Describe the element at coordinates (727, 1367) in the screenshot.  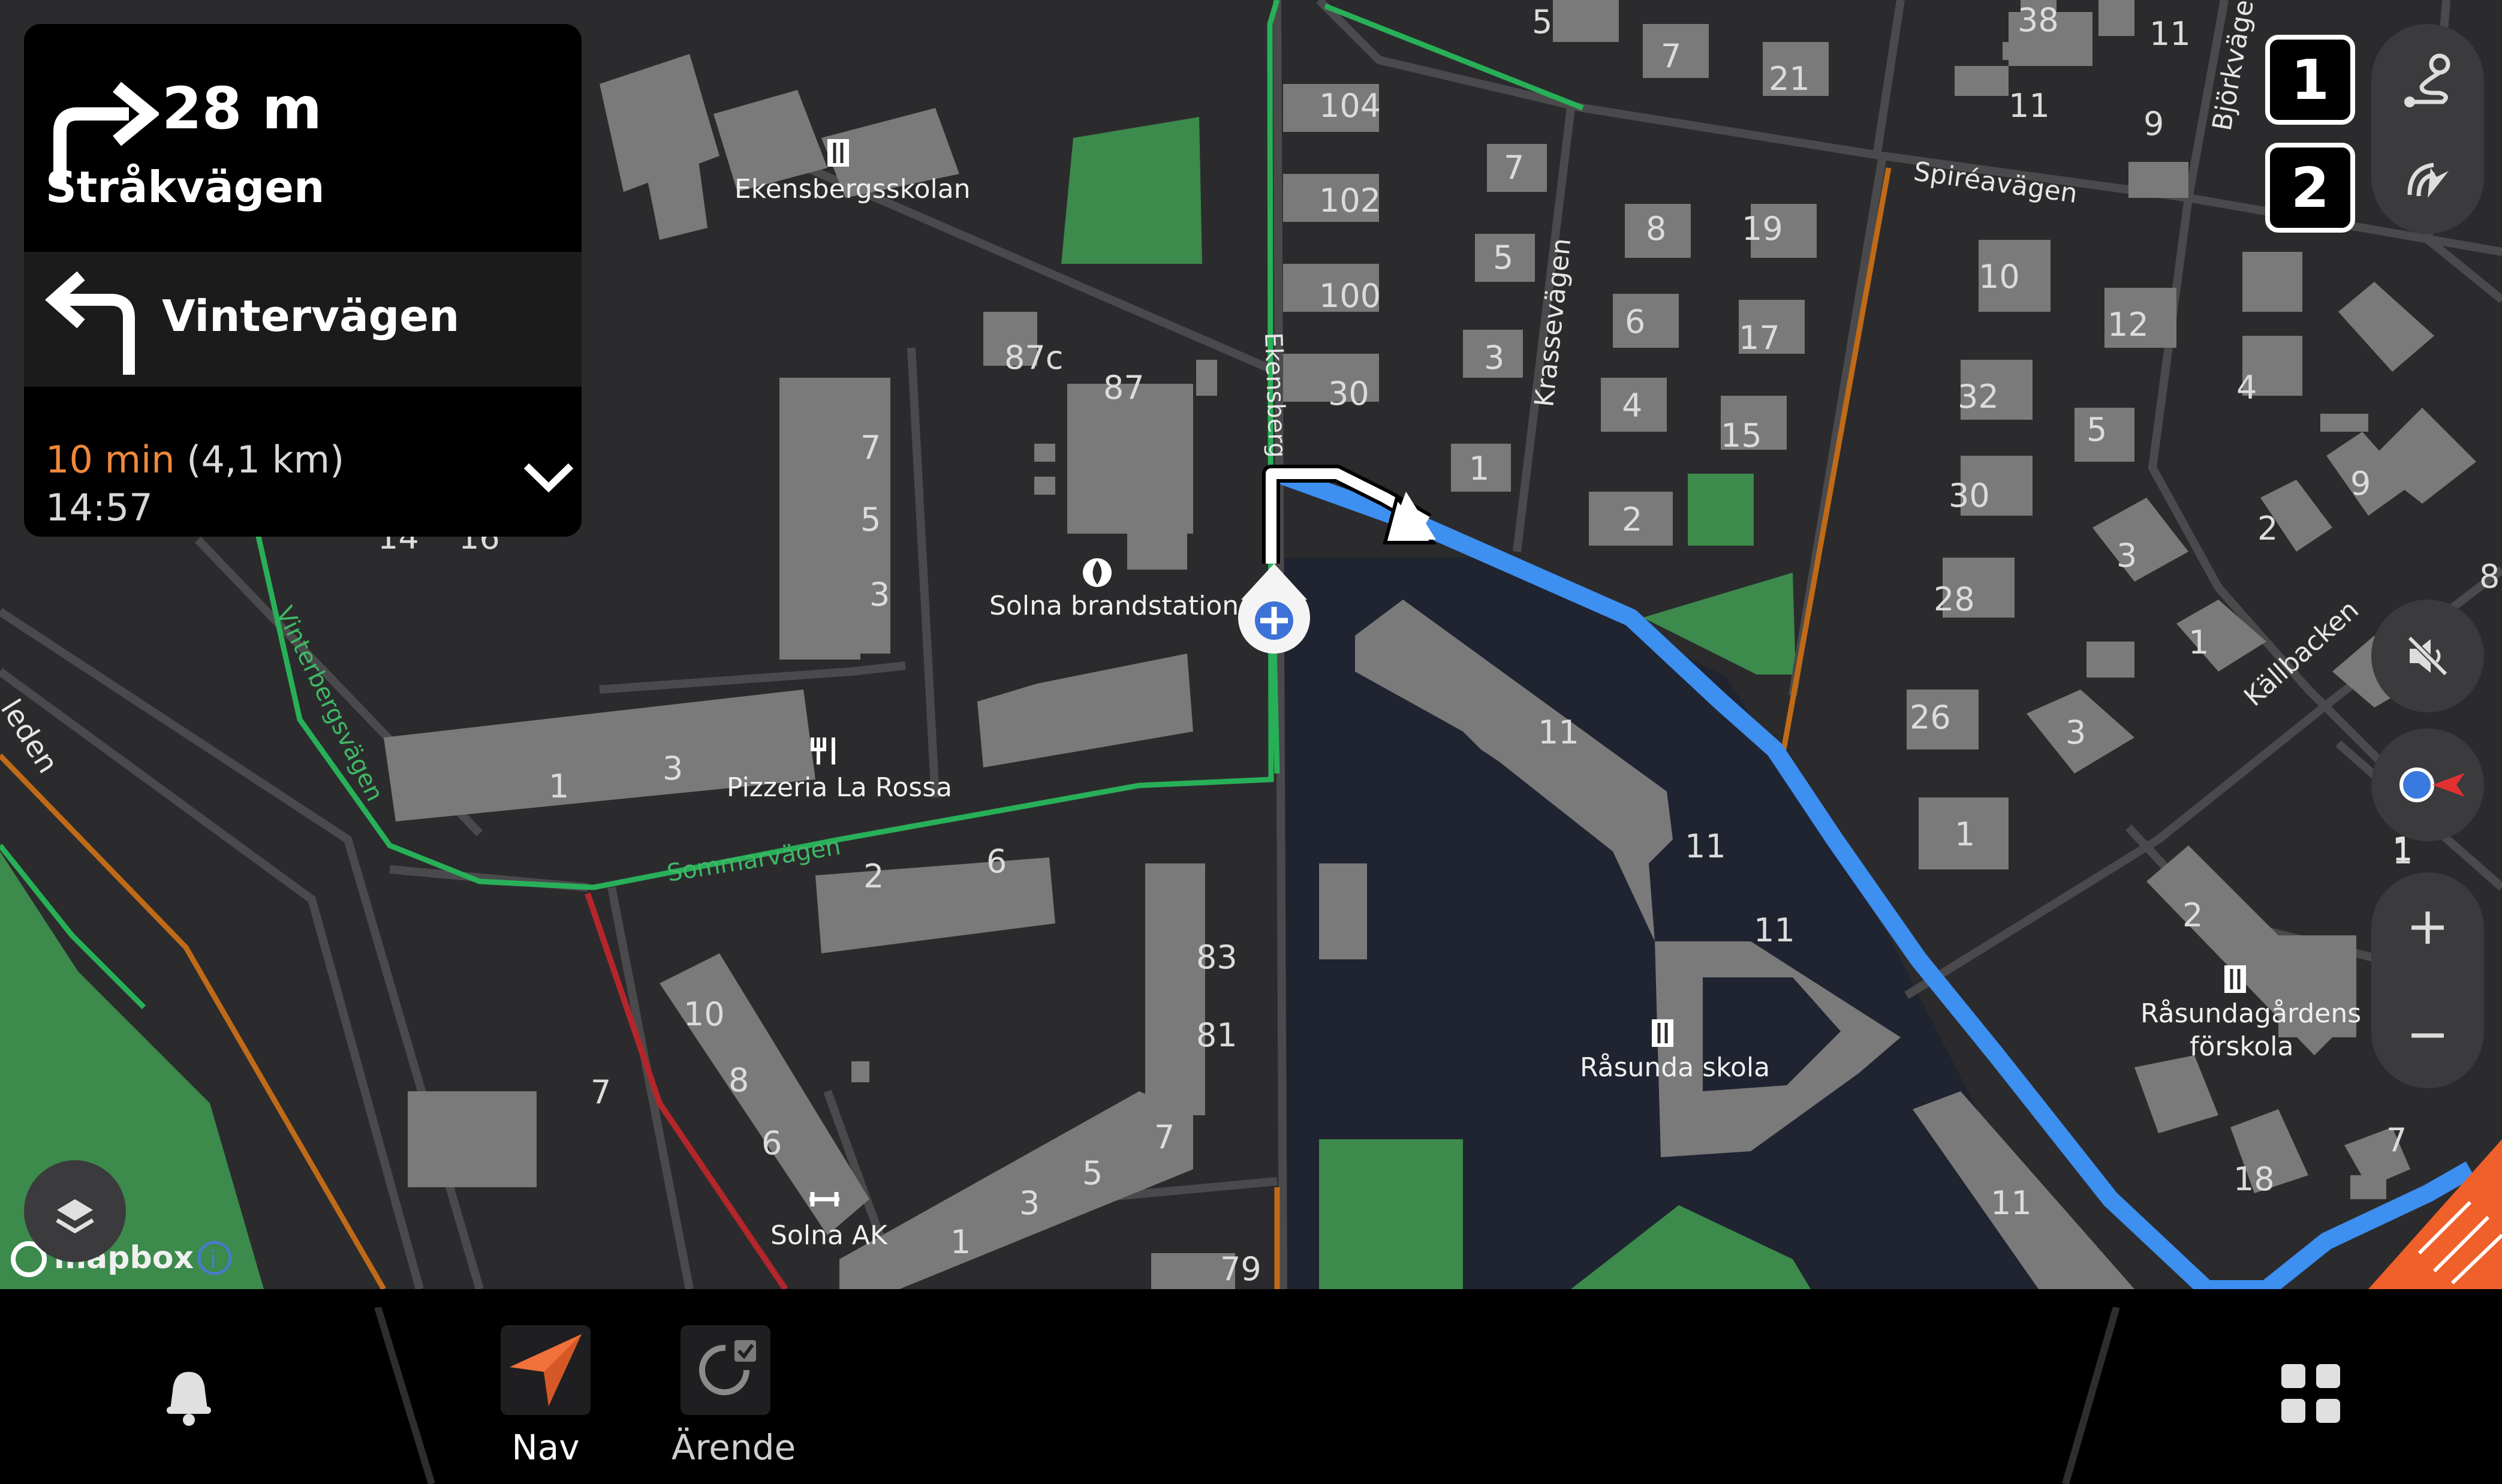
I see `task-refresh-icon` at that location.